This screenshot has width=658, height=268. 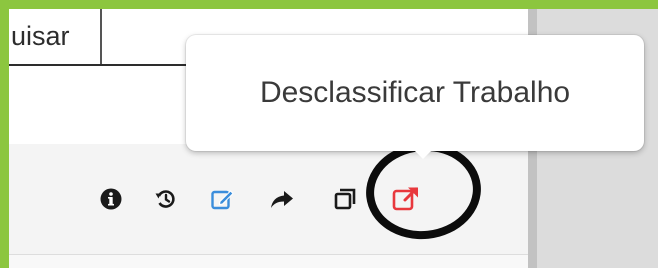 What do you see at coordinates (268, 261) in the screenshot?
I see `table-row` at bounding box center [268, 261].